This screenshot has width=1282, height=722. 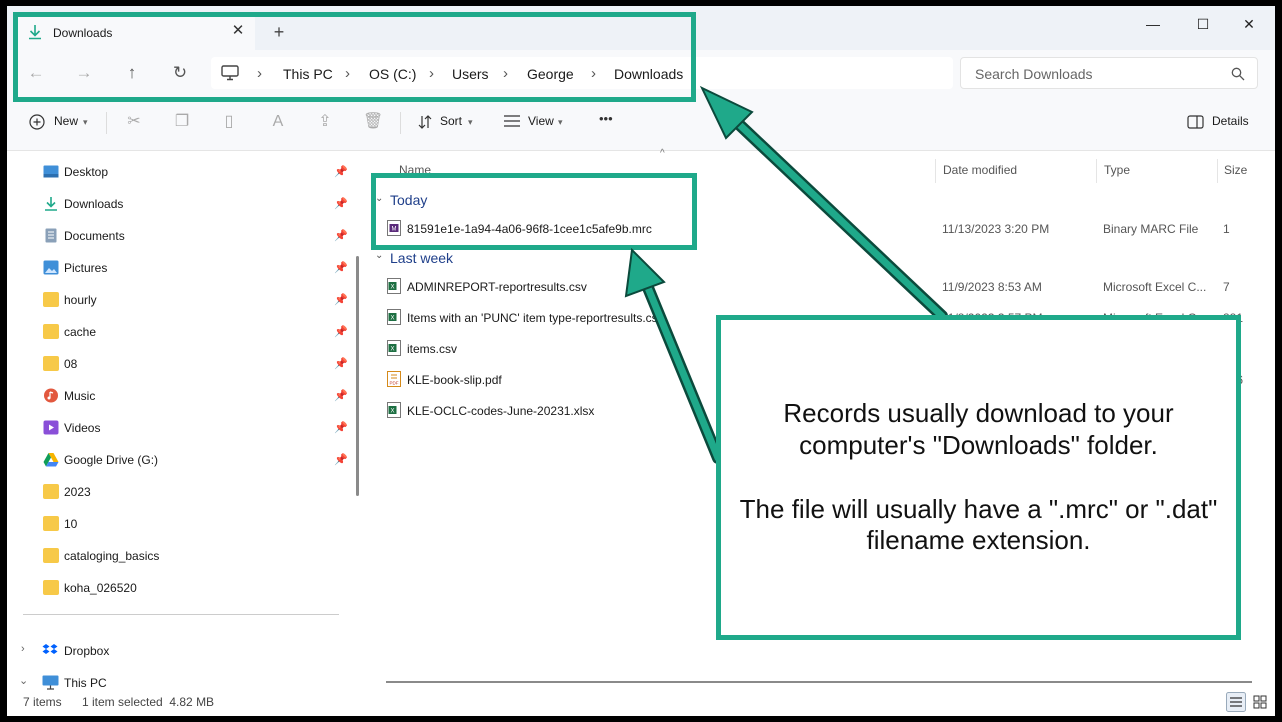 I want to click on sidebar-item-pictures: Pictures 📌, so click(x=195, y=268).